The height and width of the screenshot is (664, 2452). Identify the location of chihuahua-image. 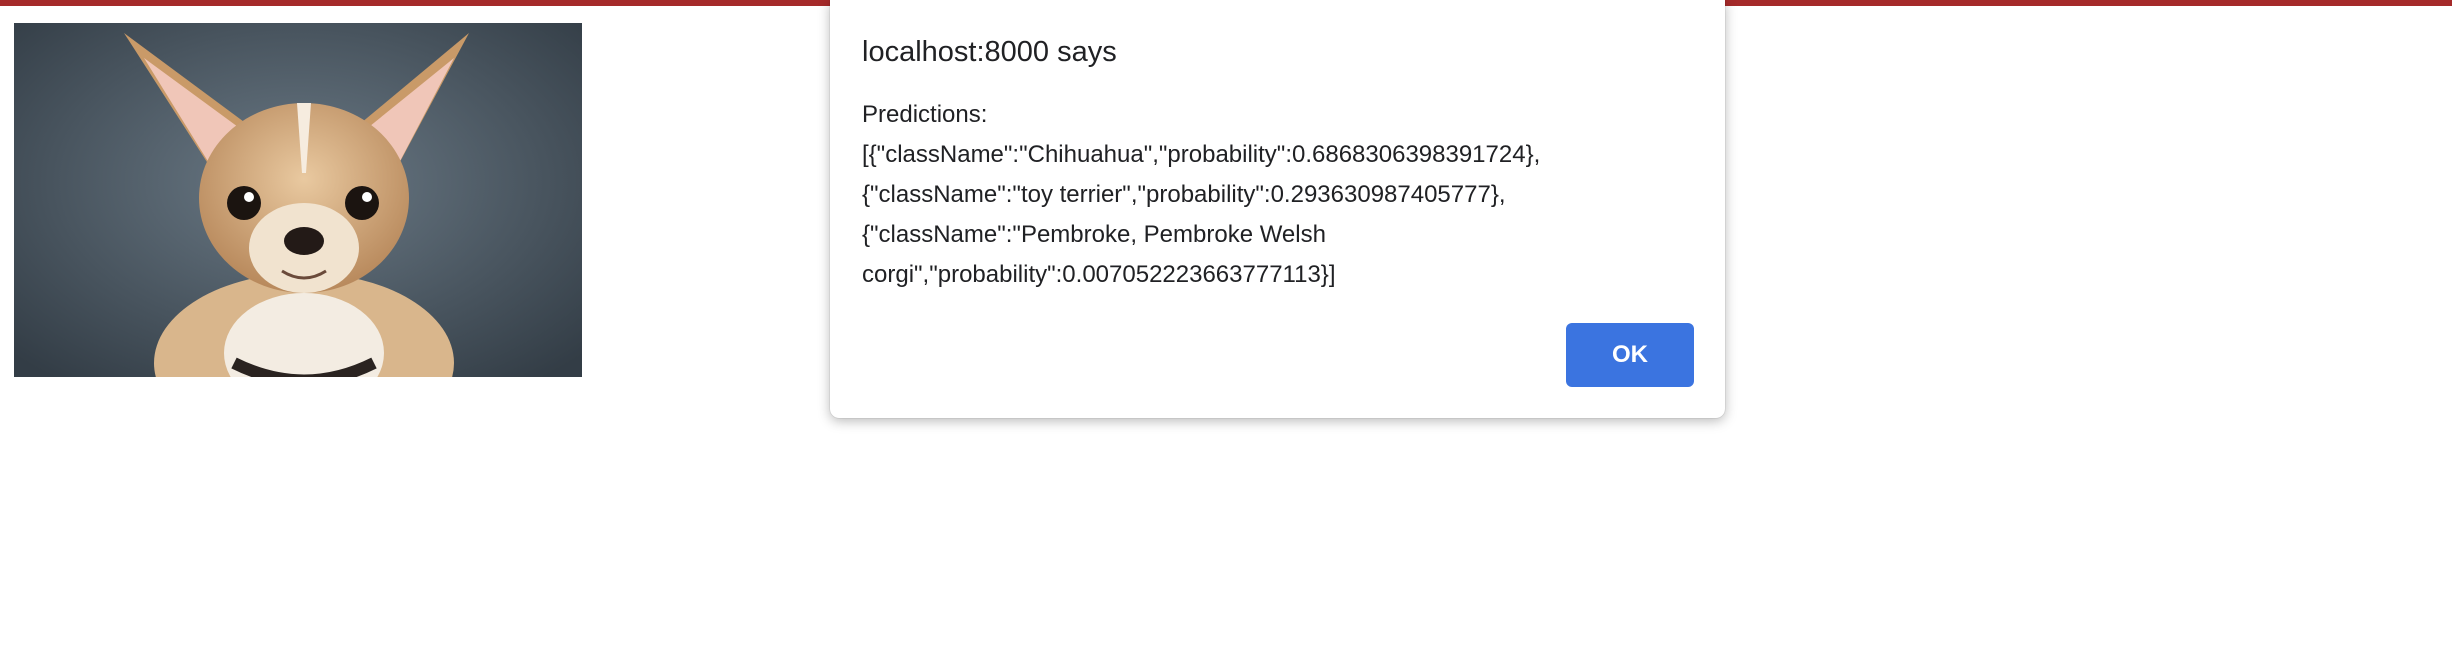
(298, 200).